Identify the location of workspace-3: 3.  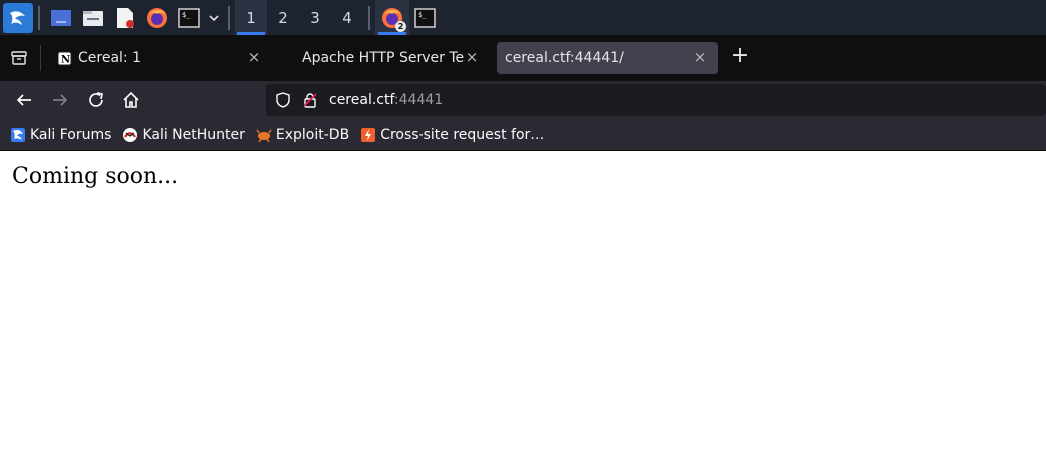
(315, 17).